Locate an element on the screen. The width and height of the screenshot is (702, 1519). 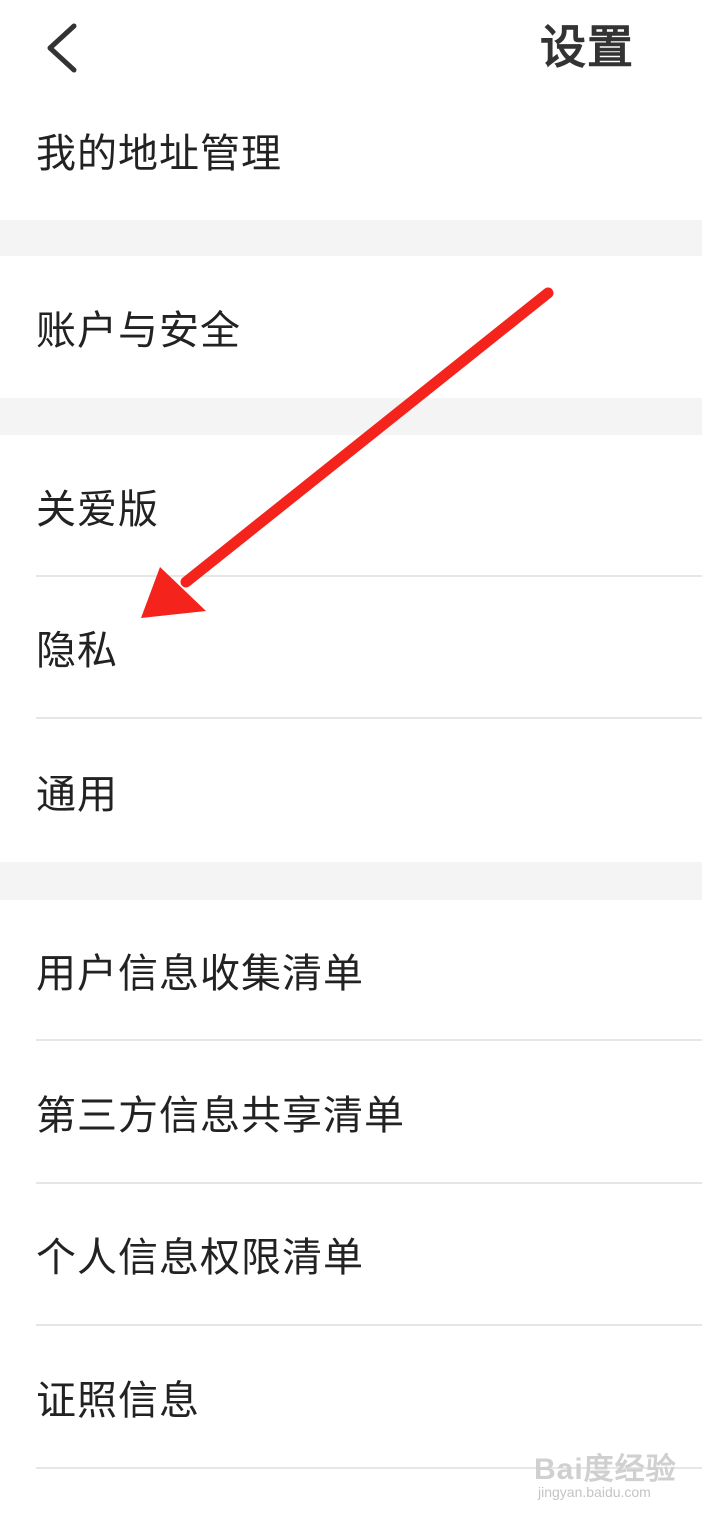
list-item-permission-list: 个人信息权限清单 is located at coordinates (351, 1254).